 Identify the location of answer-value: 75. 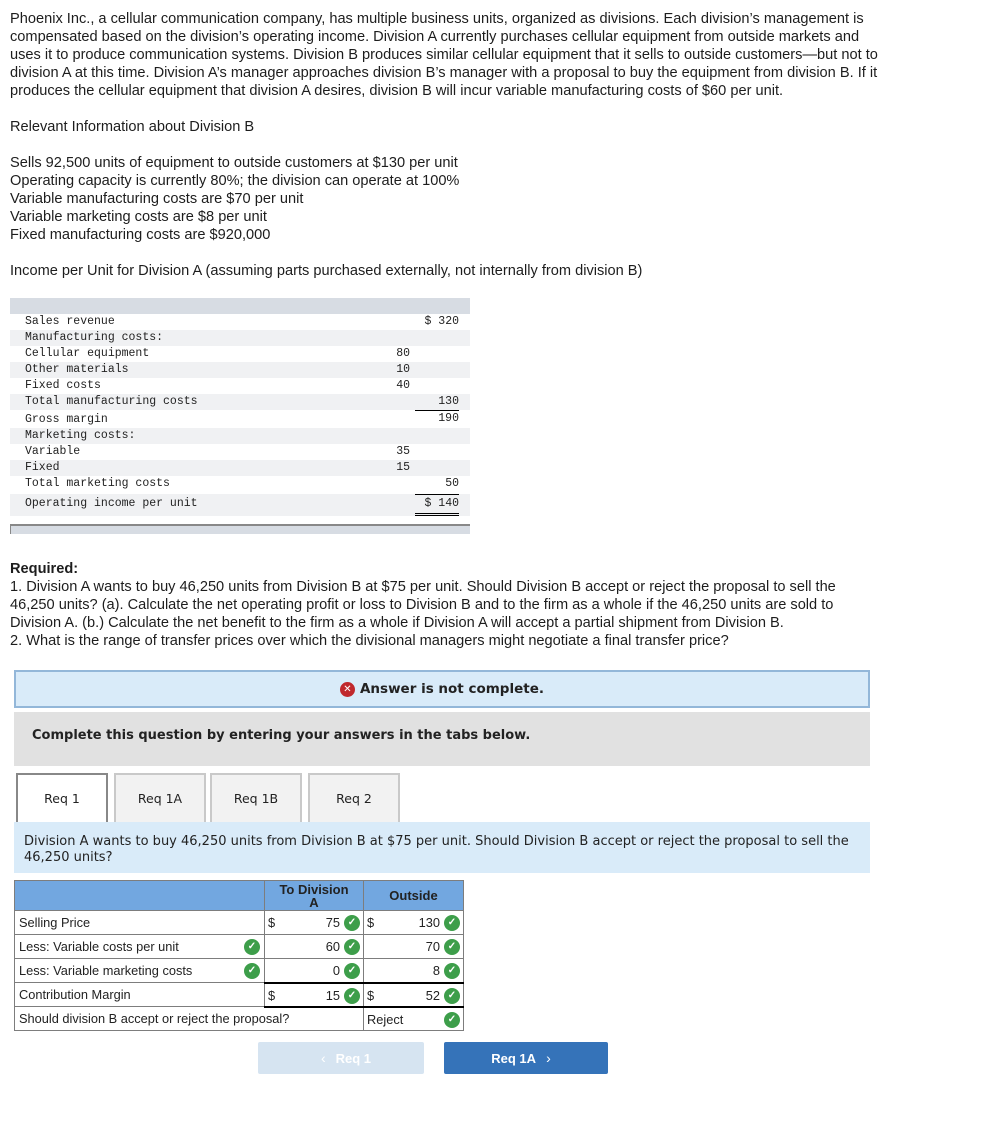
(333, 922).